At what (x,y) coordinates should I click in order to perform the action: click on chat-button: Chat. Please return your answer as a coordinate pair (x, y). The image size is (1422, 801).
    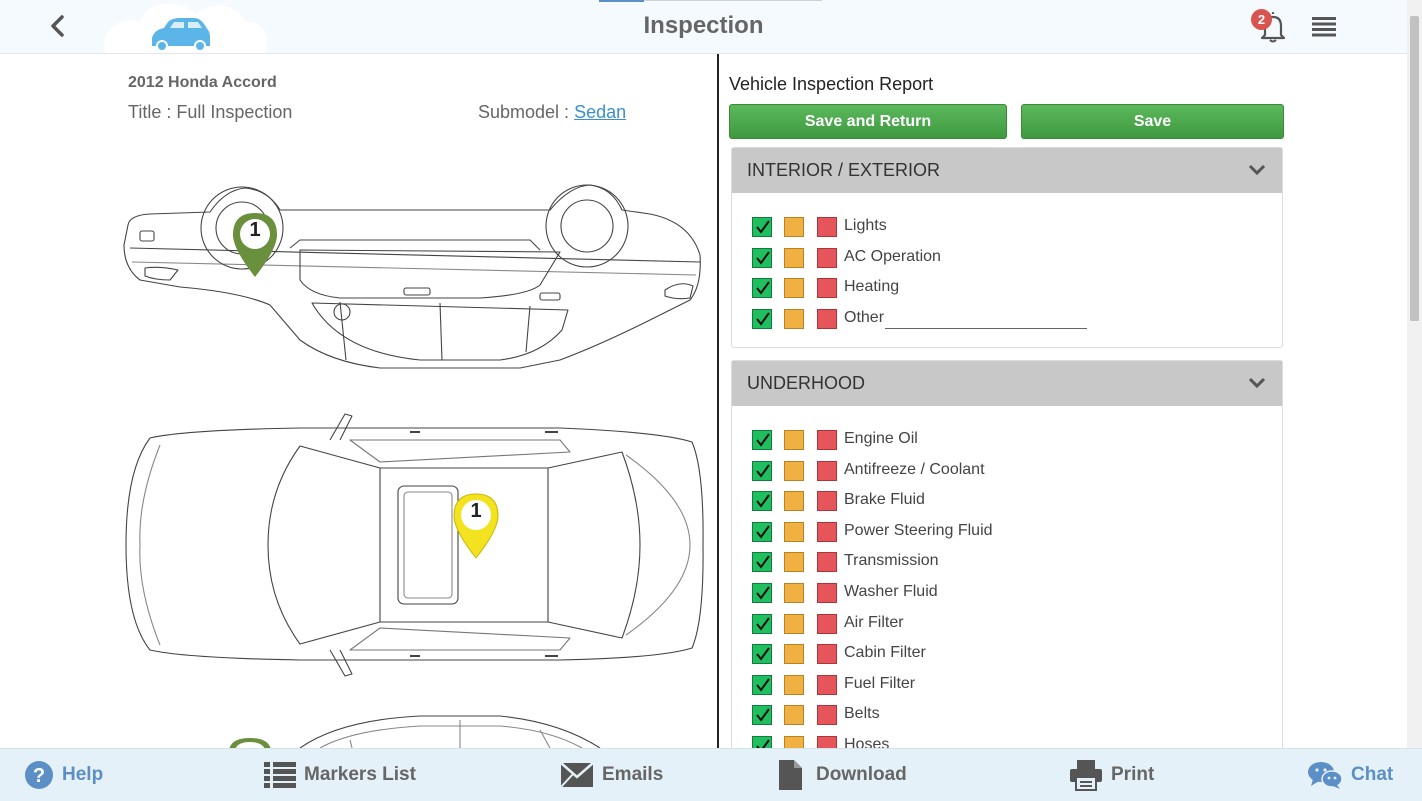
    Looking at the image, I should click on (1350, 775).